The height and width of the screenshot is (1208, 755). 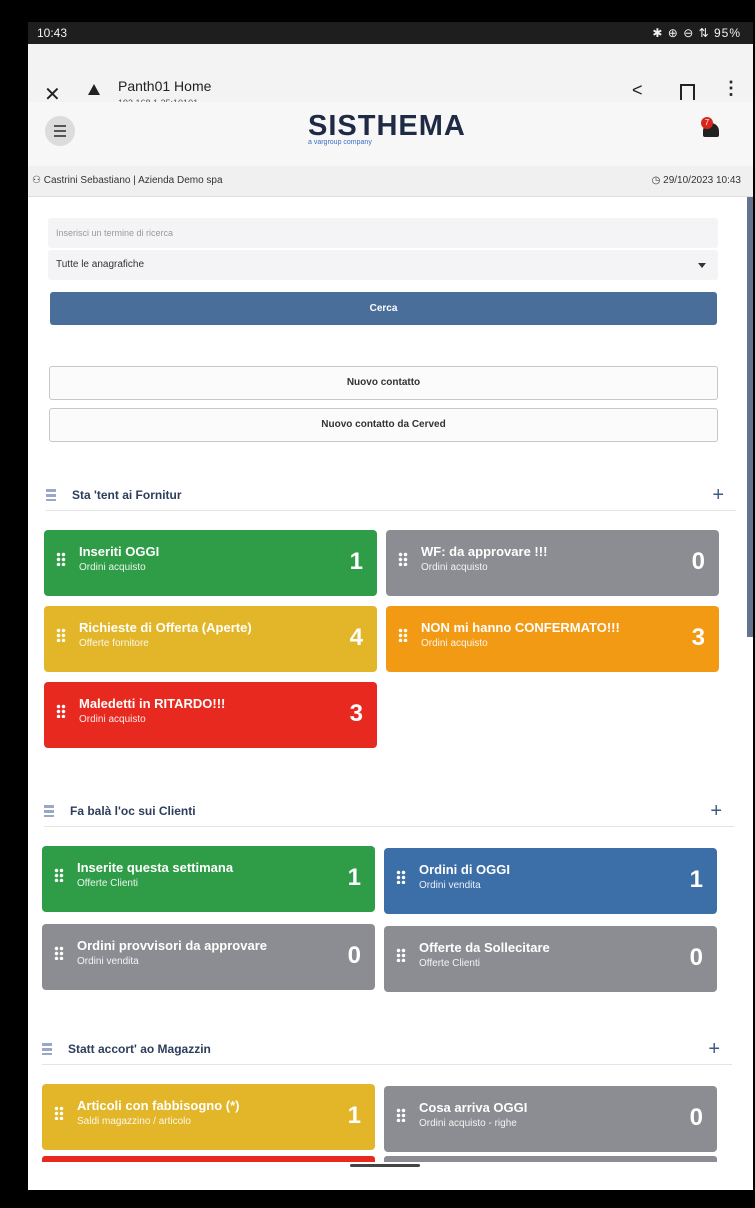 What do you see at coordinates (383, 233) in the screenshot?
I see `search-input: Inserisci un termine di ricerca` at bounding box center [383, 233].